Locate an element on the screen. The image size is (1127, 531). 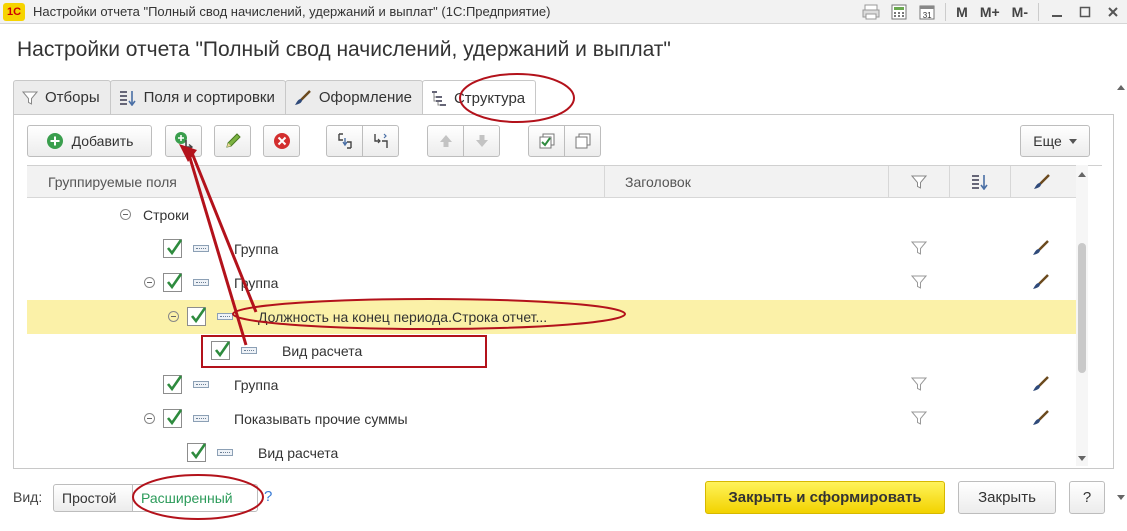
table-row: Строки is located at coordinates (557, 215).